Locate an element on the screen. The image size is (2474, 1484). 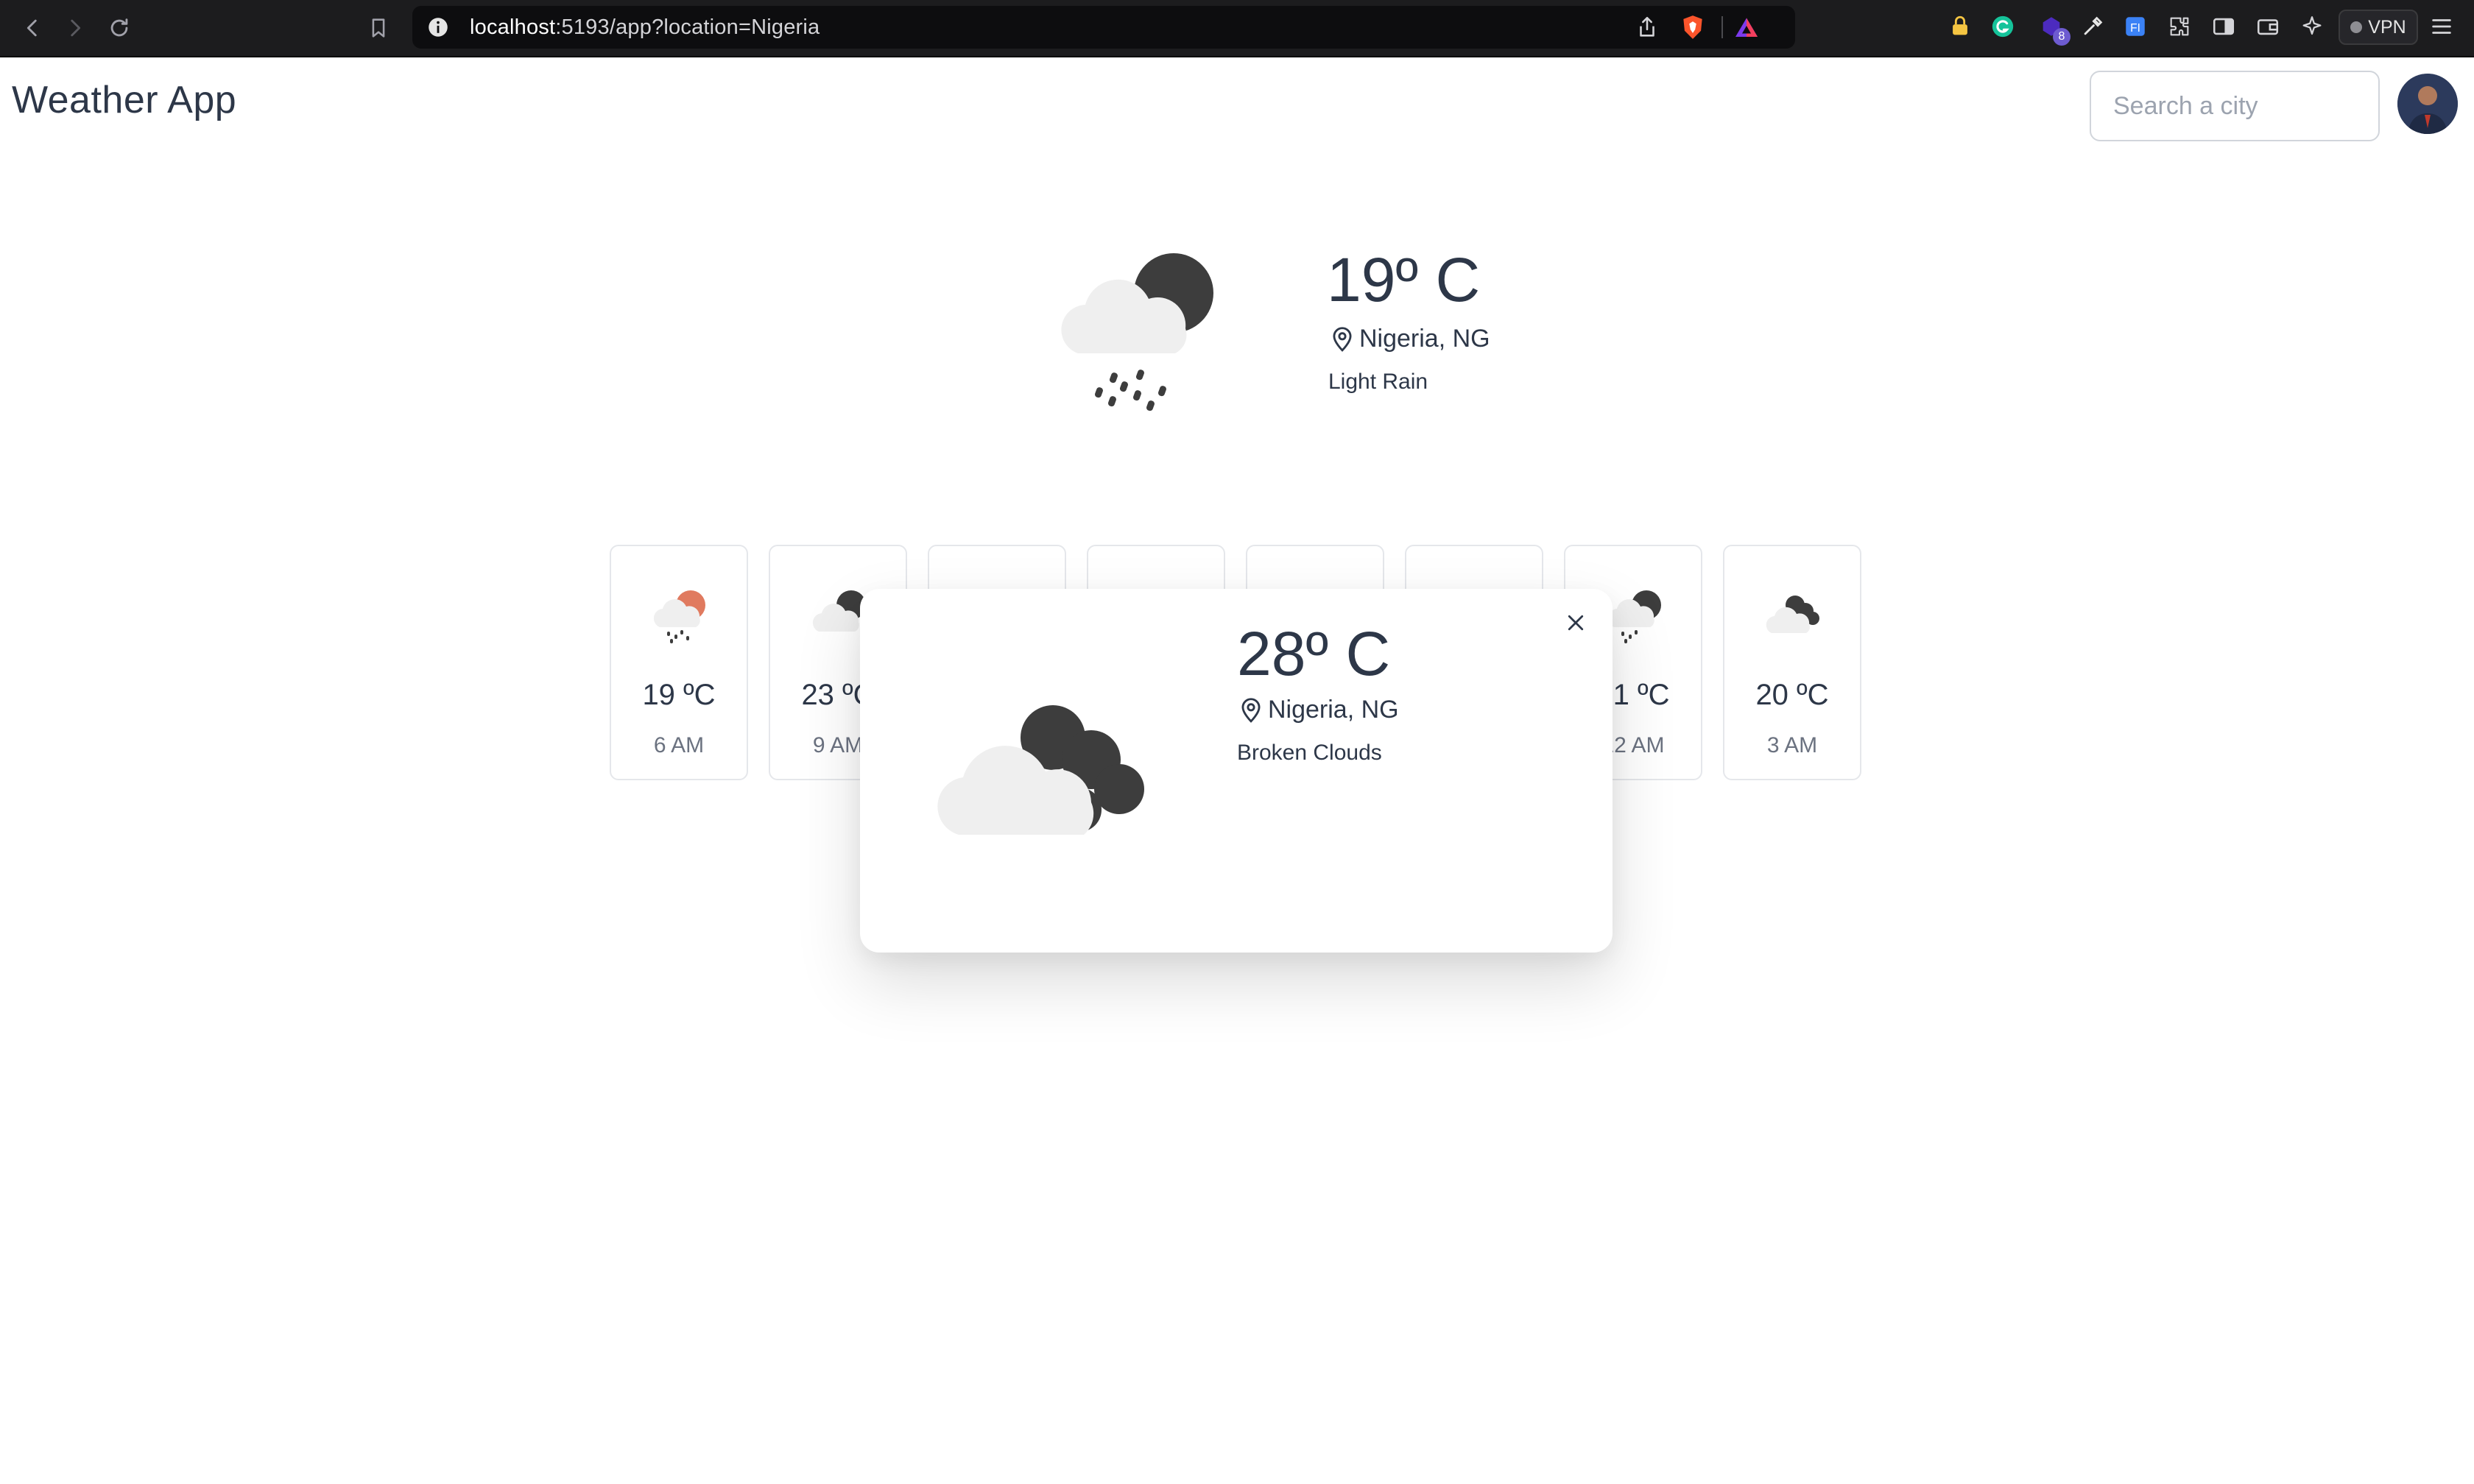
current-temperature: 19º C is located at coordinates (1404, 279).